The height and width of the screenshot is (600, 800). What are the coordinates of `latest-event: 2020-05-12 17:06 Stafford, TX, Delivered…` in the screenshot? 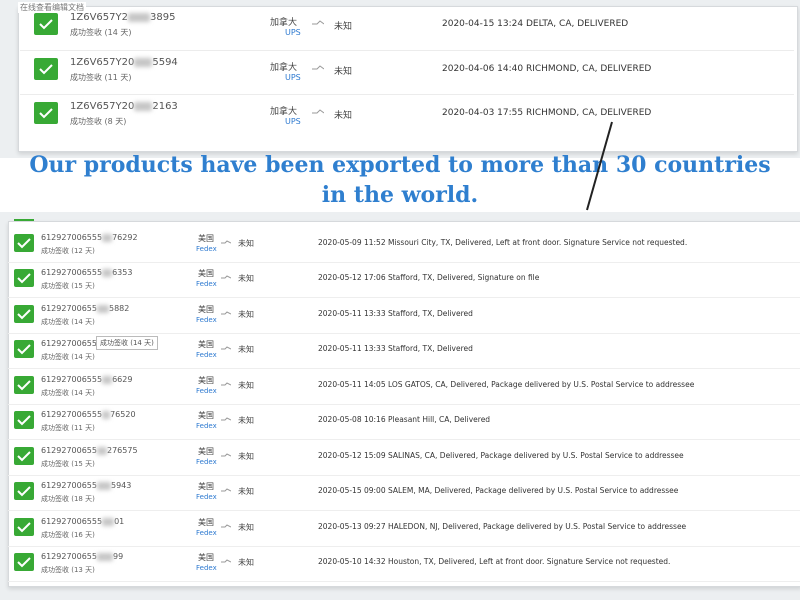 It's located at (429, 277).